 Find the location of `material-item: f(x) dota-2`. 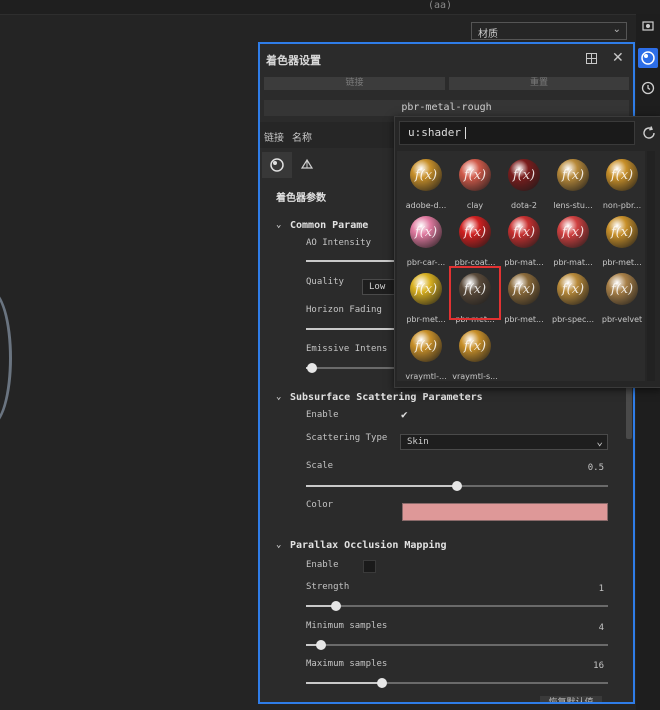

material-item: f(x) dota-2 is located at coordinates (524, 185).